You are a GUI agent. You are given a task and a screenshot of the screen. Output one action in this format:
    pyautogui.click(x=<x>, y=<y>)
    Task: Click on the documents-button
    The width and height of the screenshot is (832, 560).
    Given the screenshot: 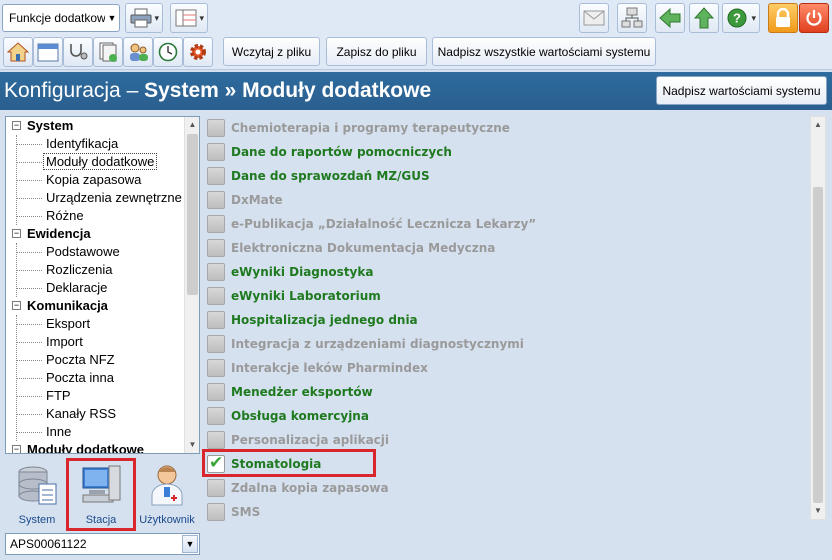 What is the action you would take?
    pyautogui.click(x=108, y=52)
    